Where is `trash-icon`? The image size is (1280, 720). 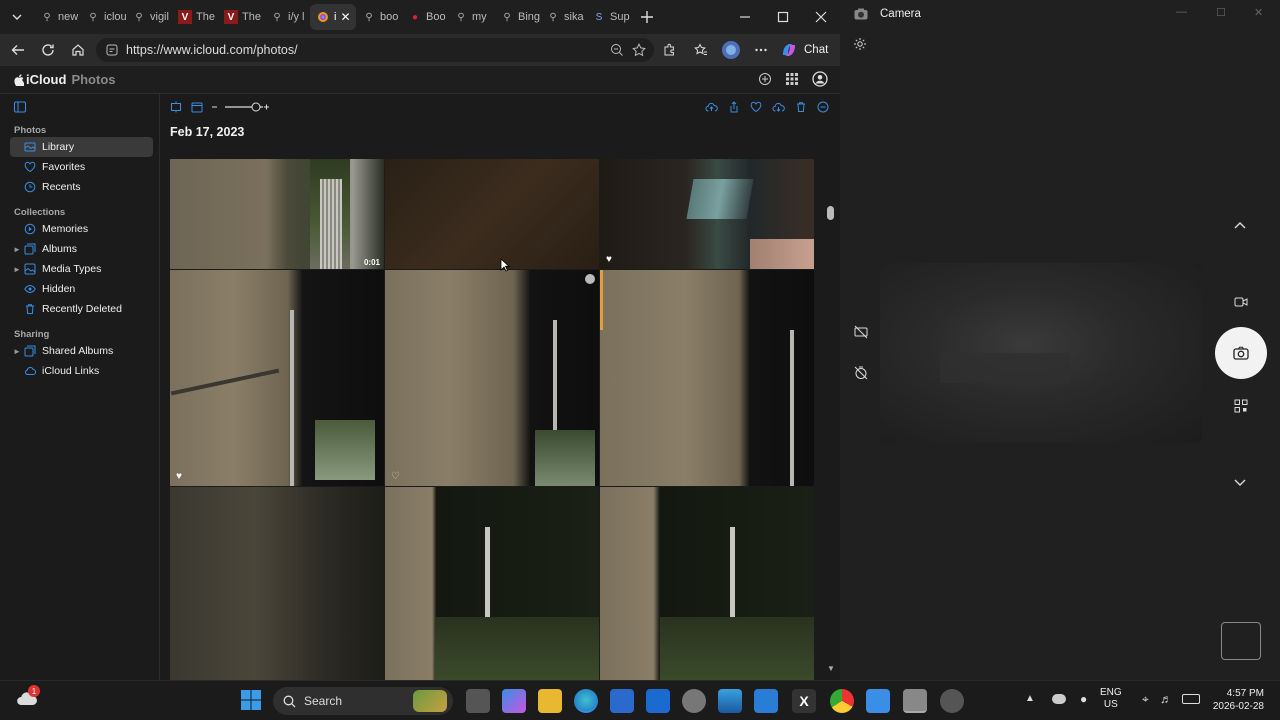 trash-icon is located at coordinates (801, 107).